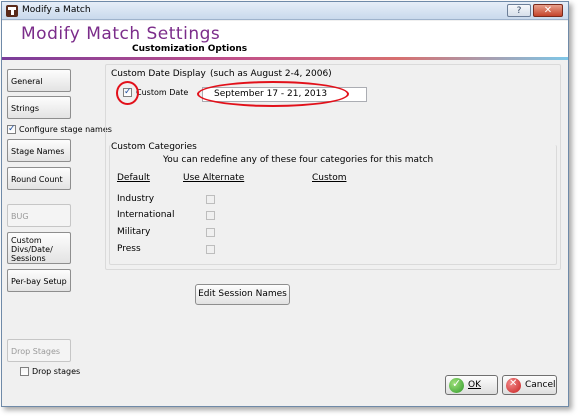 The width and height of the screenshot is (578, 417). Describe the element at coordinates (39, 150) in the screenshot. I see `stage-names-button: Stage Names` at that location.